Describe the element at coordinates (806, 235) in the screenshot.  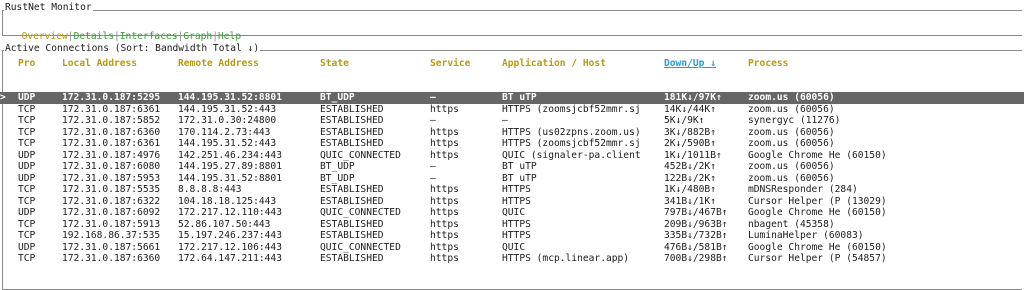
I see `process-cell: LuminaHelper (60083)` at that location.